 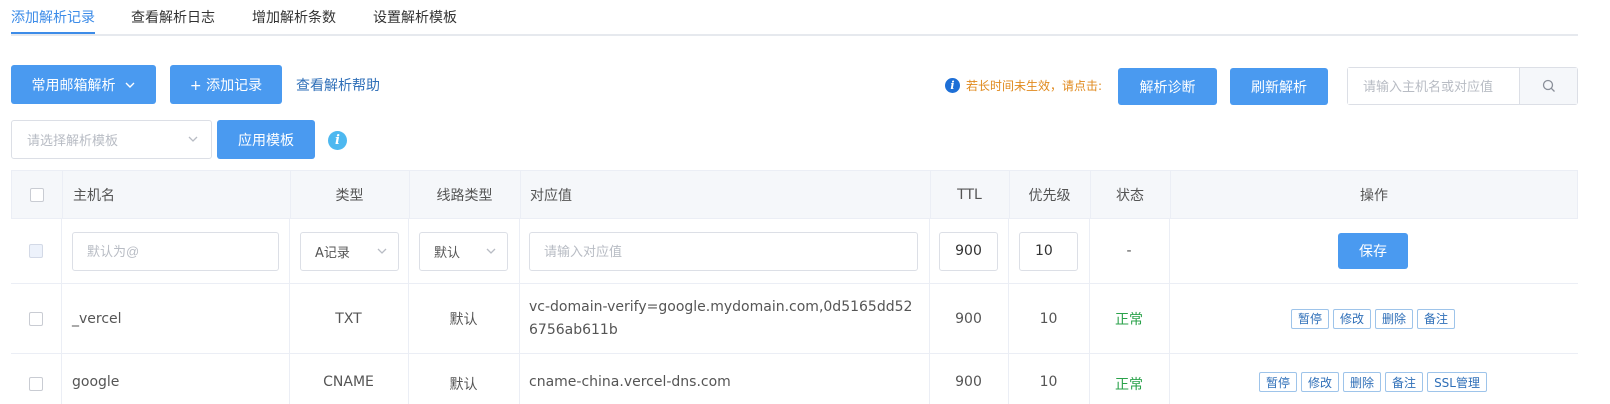 What do you see at coordinates (73, 85) in the screenshot?
I see `mail-parse-label: 常用邮箱解析` at bounding box center [73, 85].